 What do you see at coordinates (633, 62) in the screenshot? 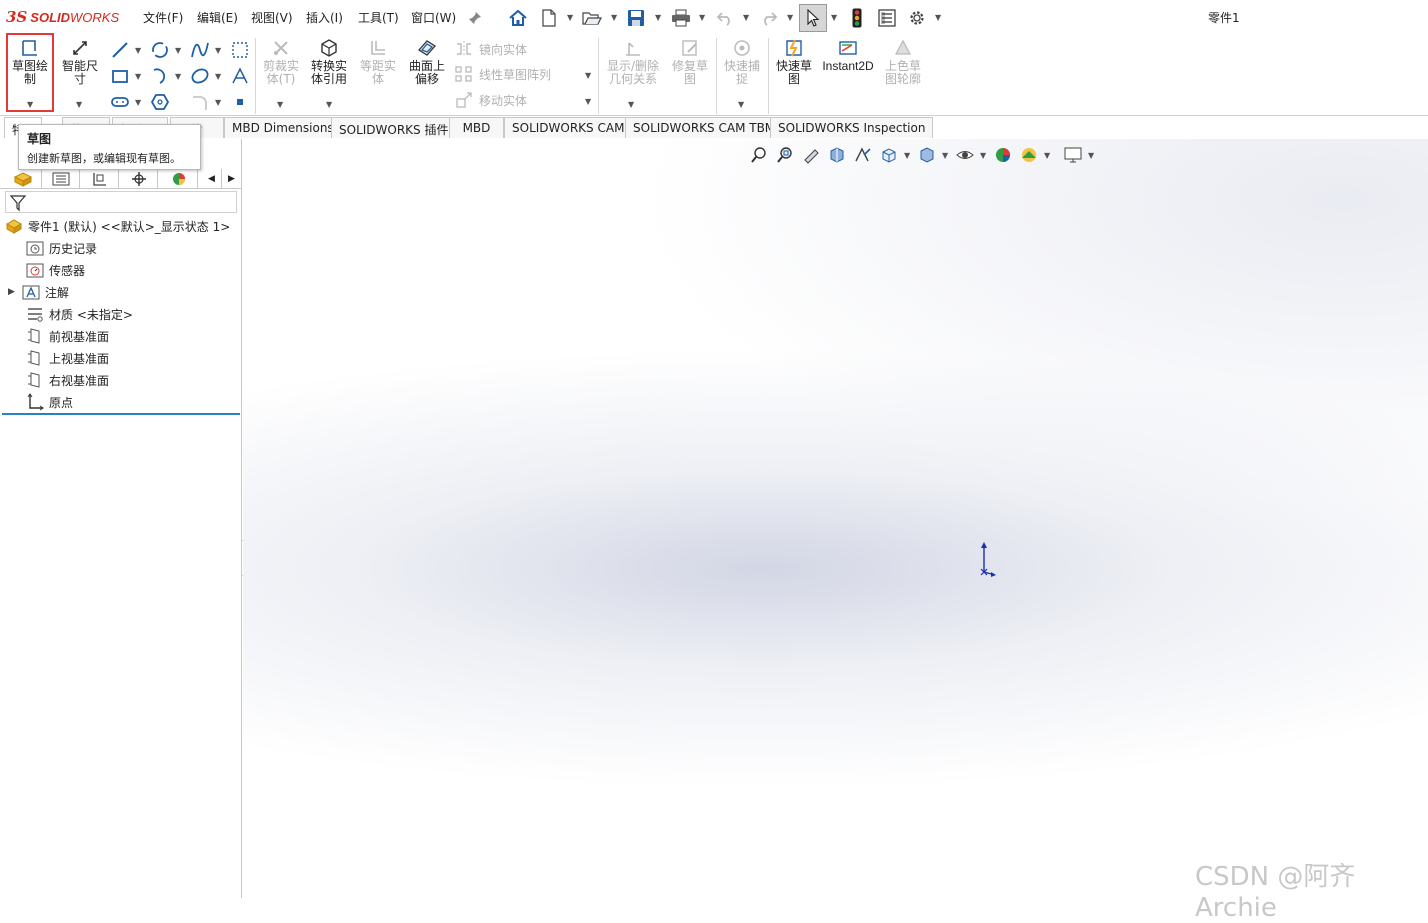
I see `display-delete-relations-button: 显示/删除几何关系` at bounding box center [633, 62].